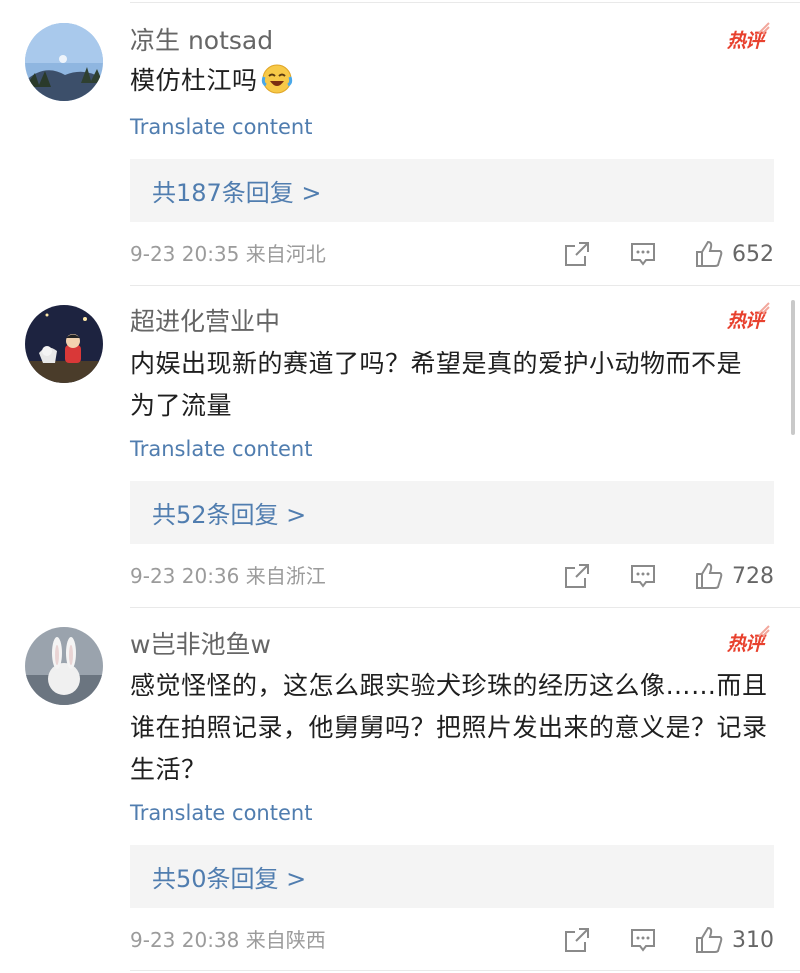  Describe the element at coordinates (452, 512) in the screenshot. I see `replies-button: 共52条回复 >` at that location.